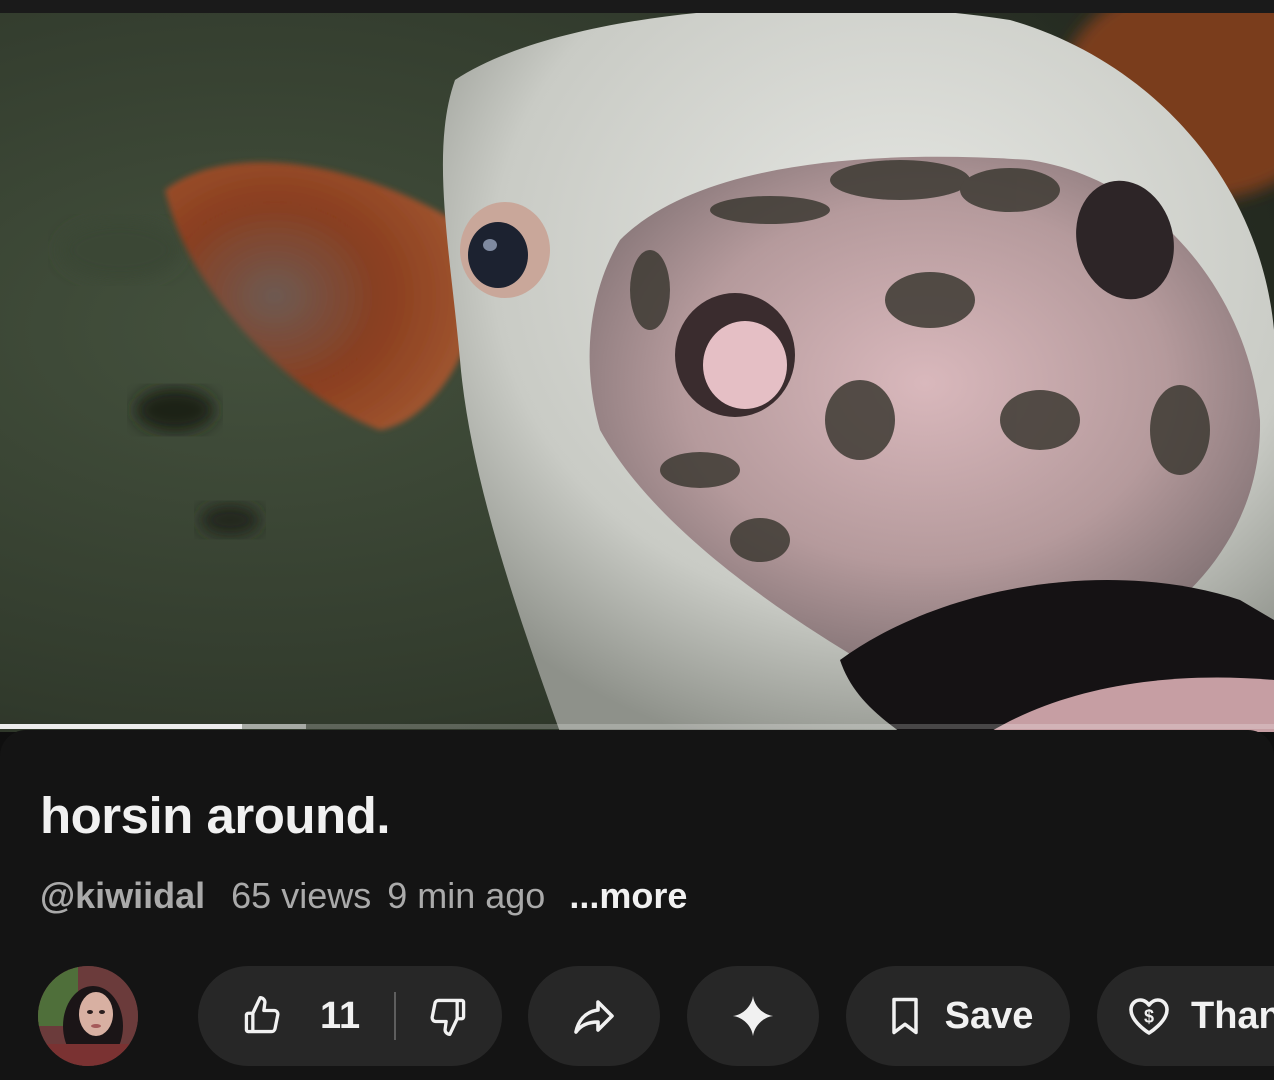  I want to click on video-metadata: @kiwiidal 65 views 9 min ago ...more, so click(363, 896).